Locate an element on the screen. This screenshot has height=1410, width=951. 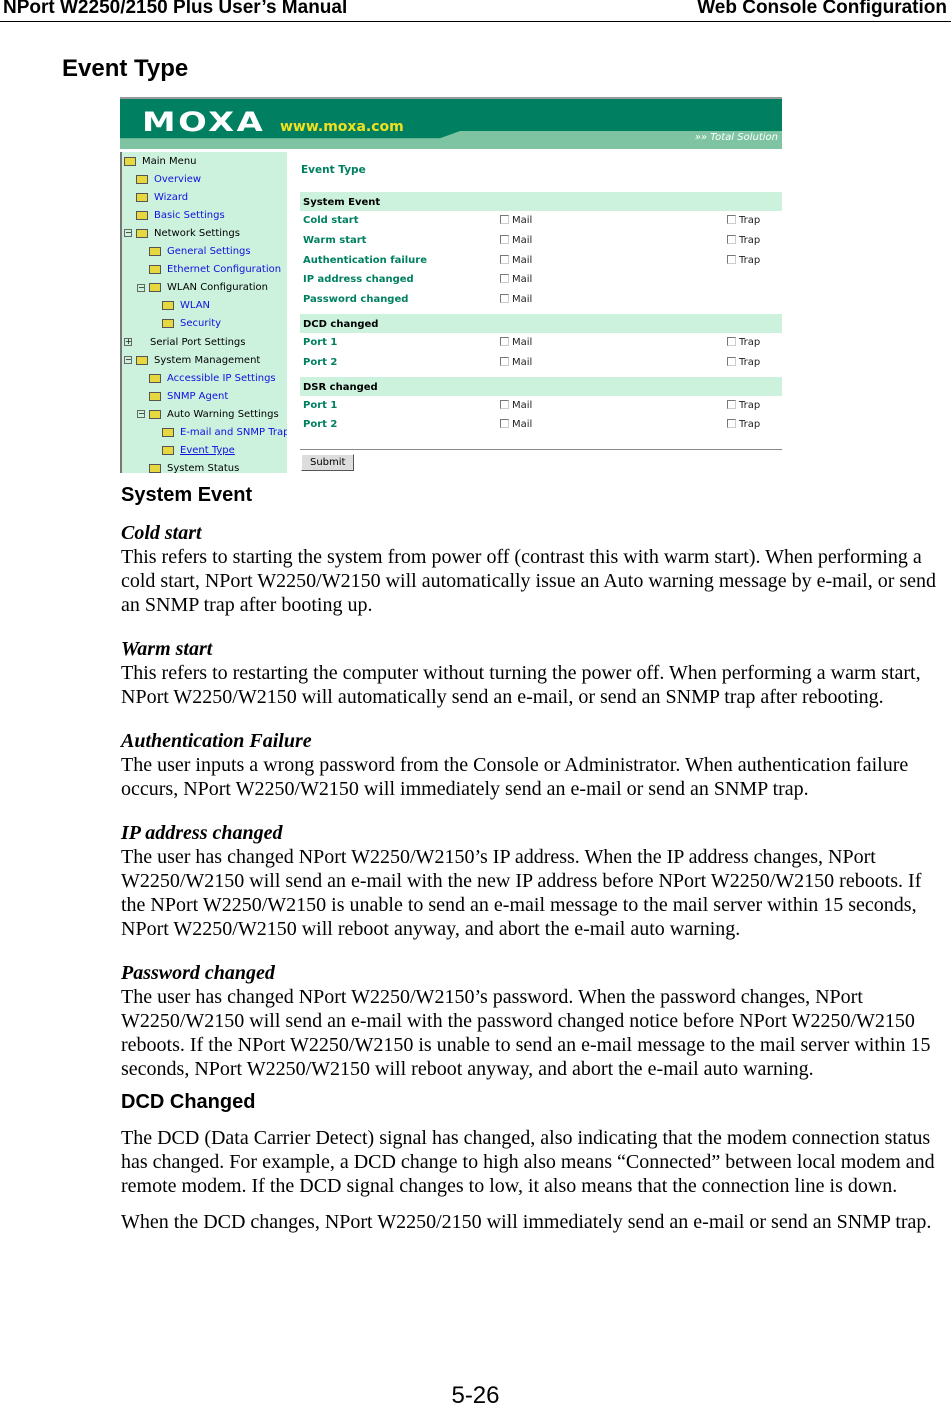
expand-icon: + is located at coordinates (128, 342).